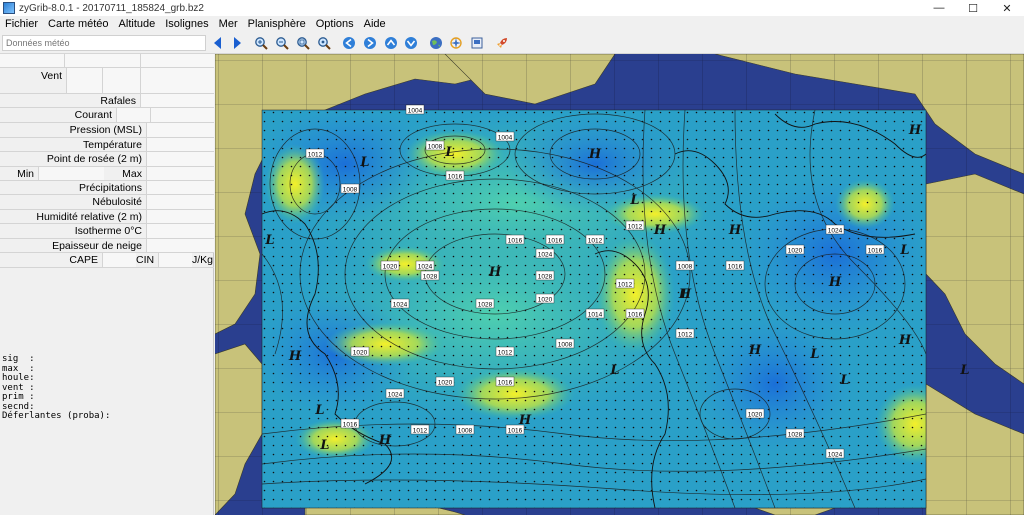 The image size is (1024, 515). Describe the element at coordinates (430, 277) in the screenshot. I see `svg-text: 1028` at that location.